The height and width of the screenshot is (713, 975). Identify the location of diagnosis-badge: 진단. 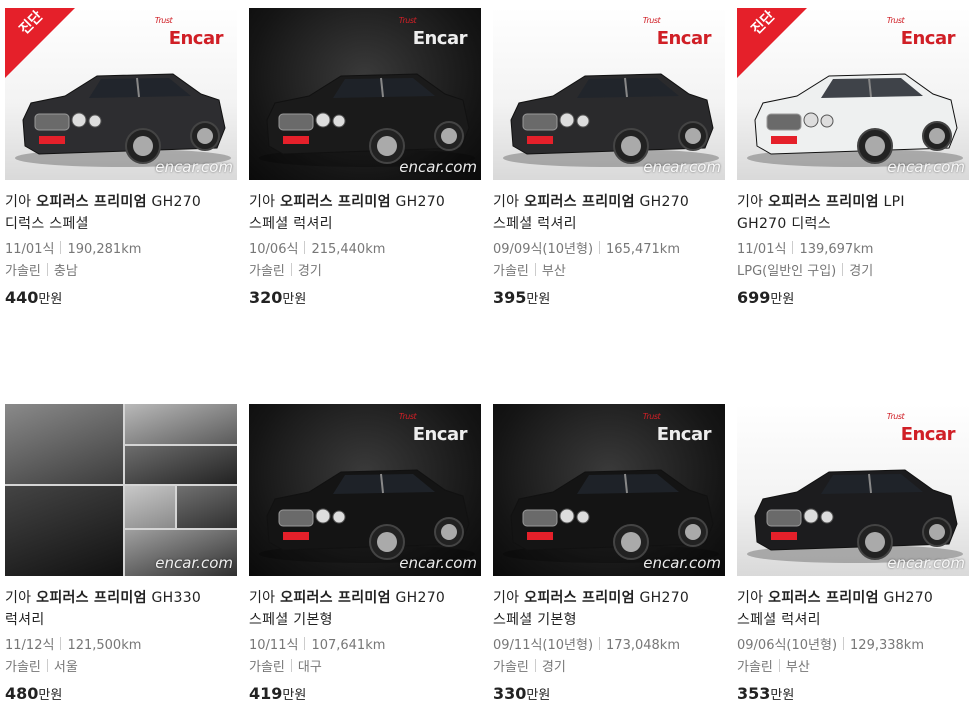
(40, 43).